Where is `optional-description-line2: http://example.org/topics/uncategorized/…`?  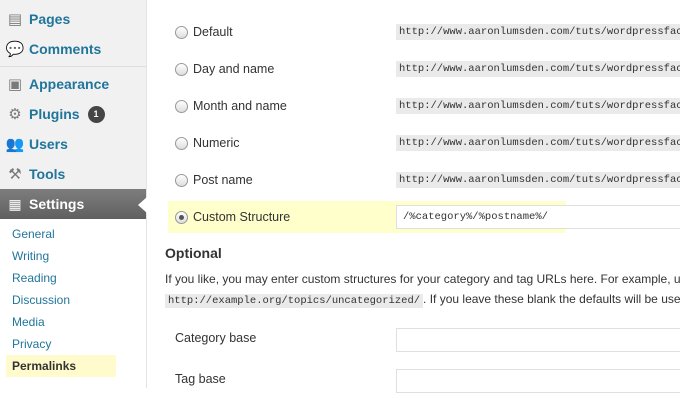
optional-description-line2: http://example.org/topics/uncategorized/… is located at coordinates (422, 300).